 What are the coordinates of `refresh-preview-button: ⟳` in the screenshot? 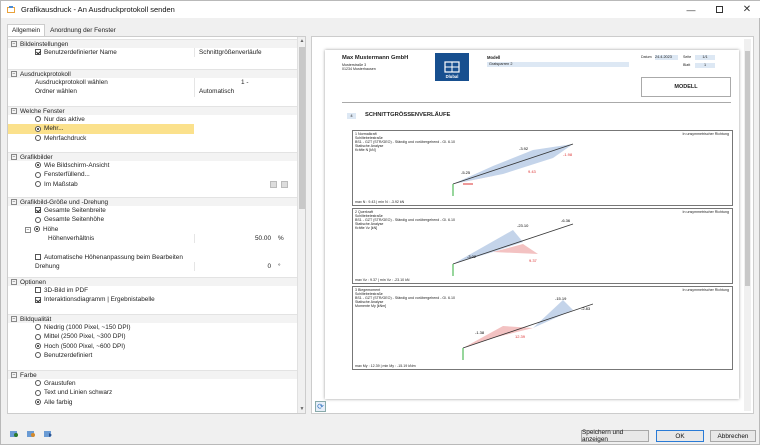 It's located at (320, 406).